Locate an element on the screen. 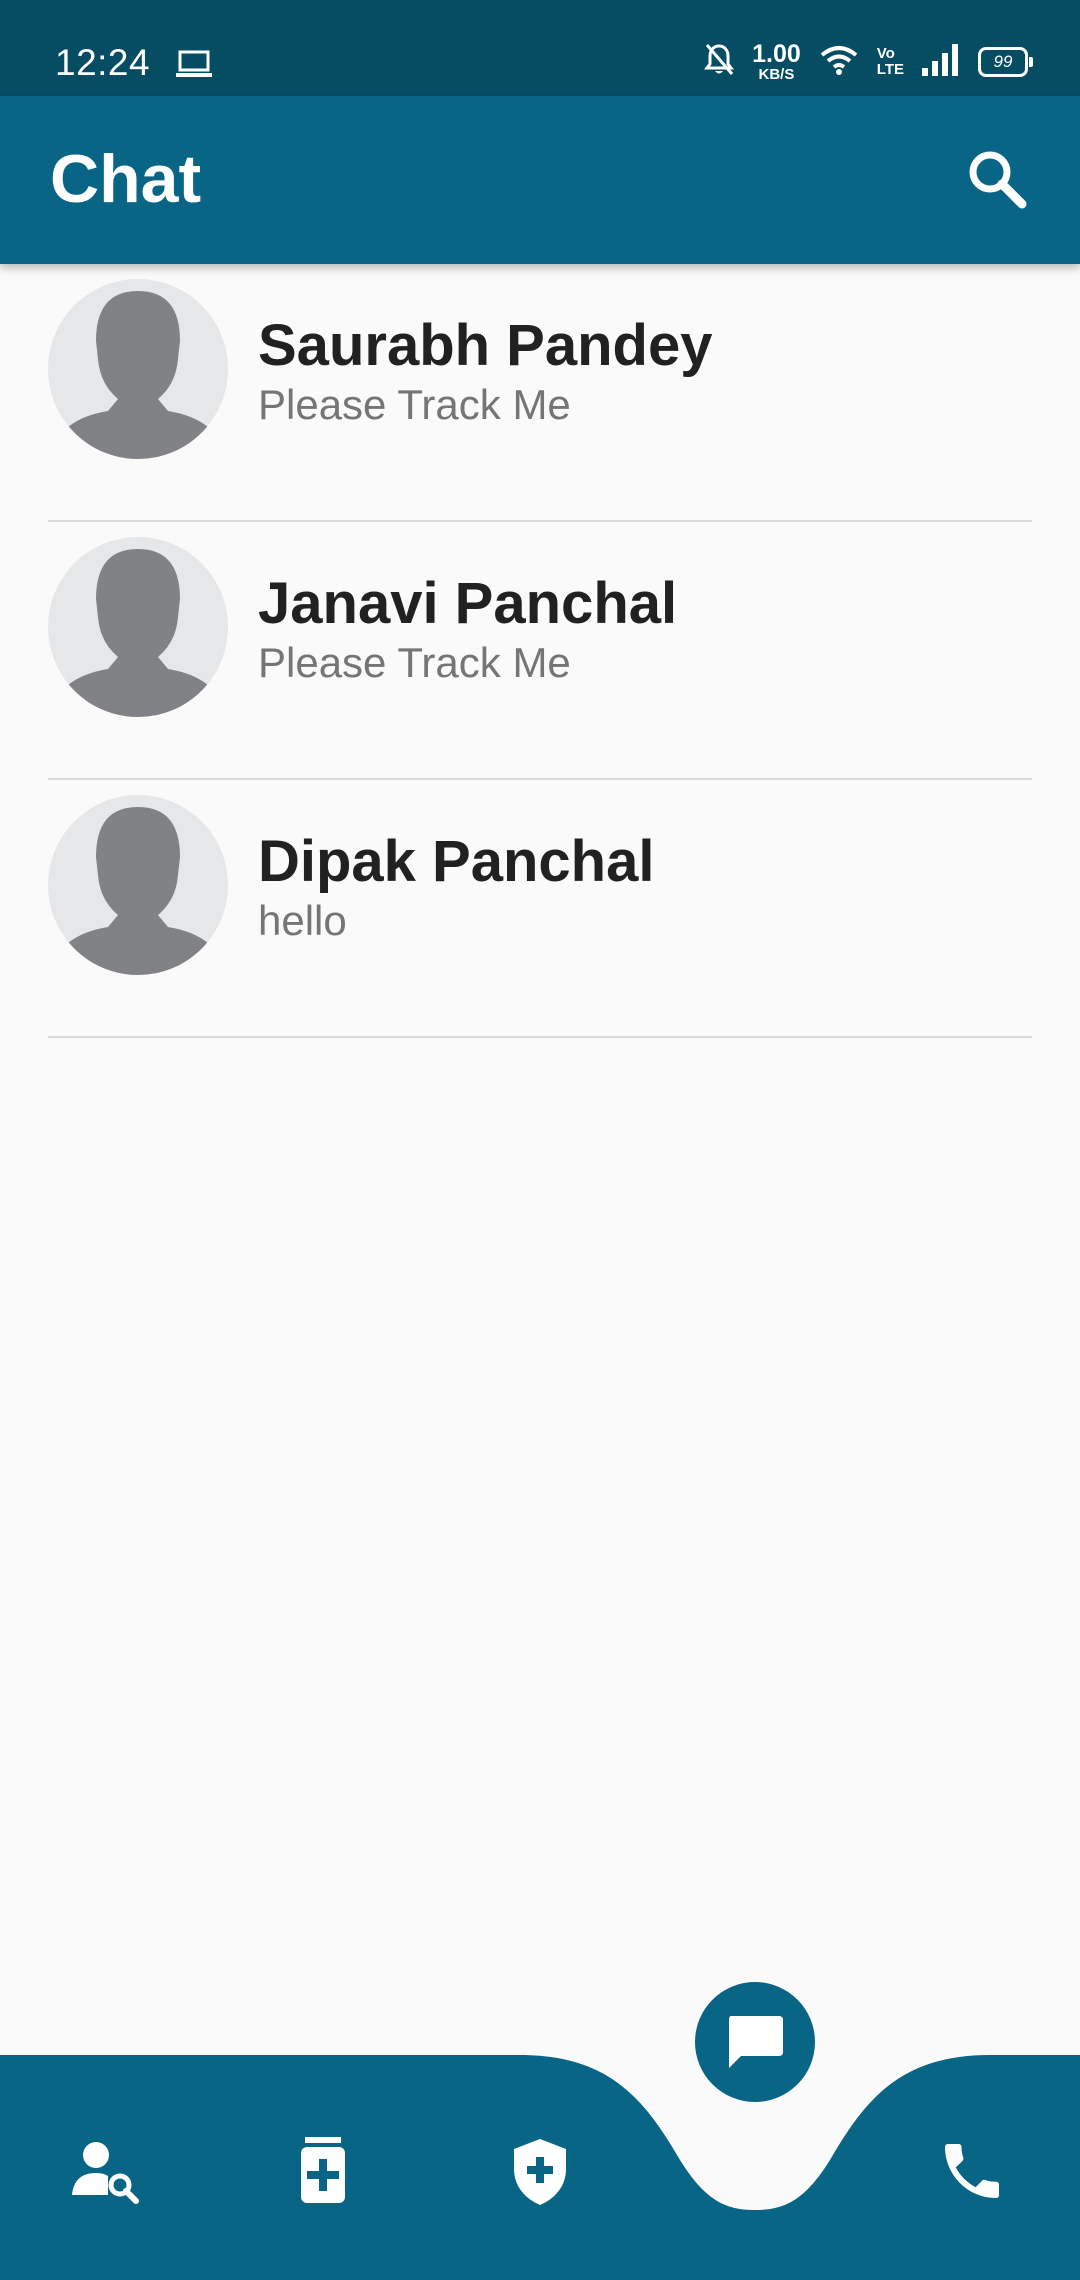 Image resolution: width=1080 pixels, height=2280 pixels. net-speed: 1.00 KB/S is located at coordinates (776, 61).